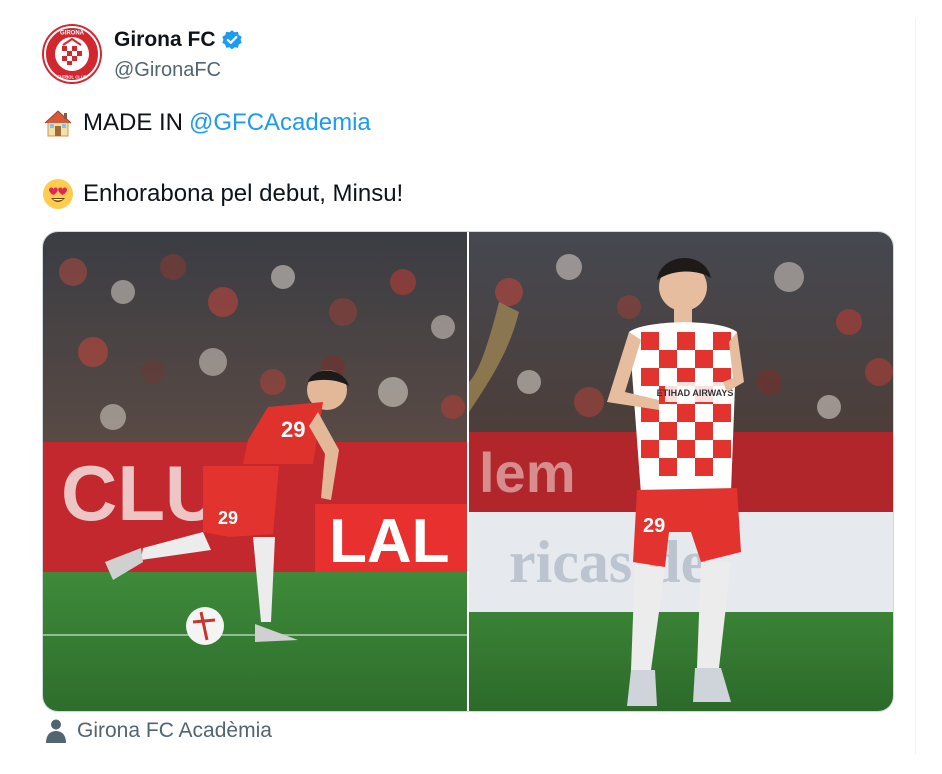  I want to click on house-emoji-icon, so click(58, 123).